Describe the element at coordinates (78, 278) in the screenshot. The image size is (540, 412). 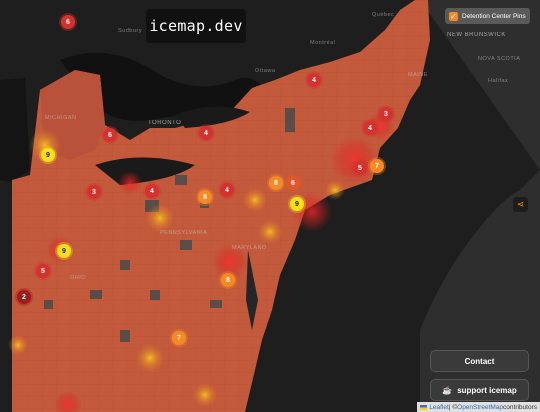
I see `map-label-ohio: OHIO` at that location.